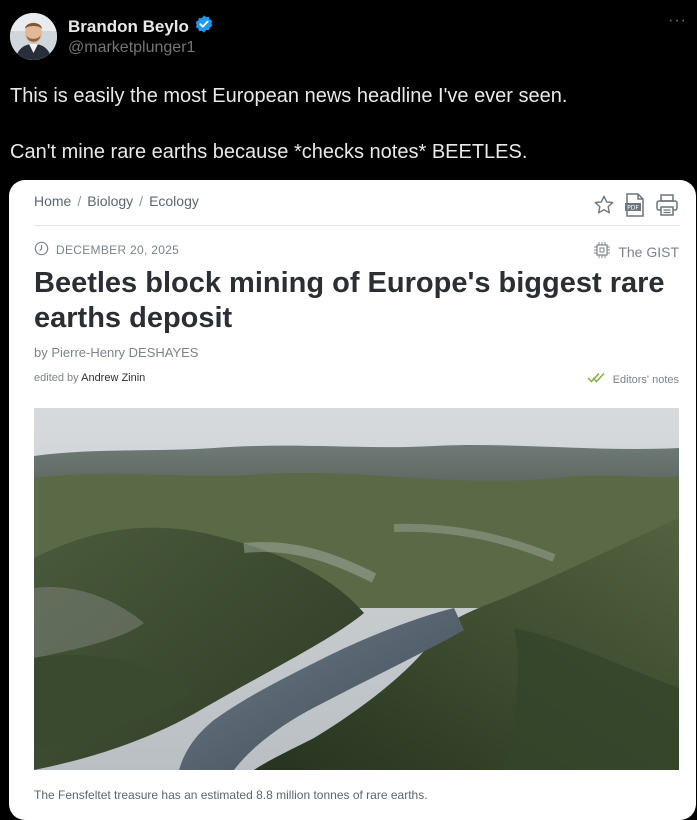  What do you see at coordinates (604, 205) in the screenshot?
I see `star-icon` at bounding box center [604, 205].